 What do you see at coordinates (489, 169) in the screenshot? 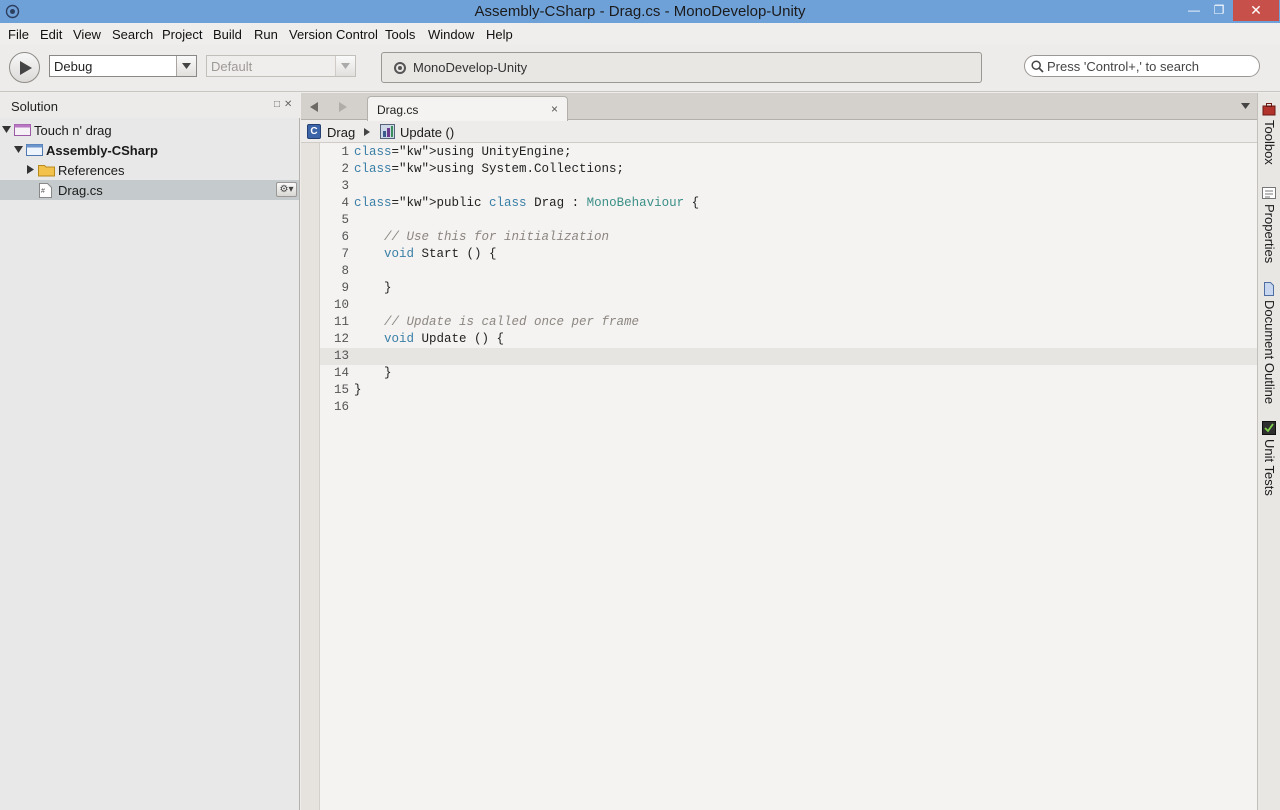
I see `code-text: class="kw">using System.Collections;` at bounding box center [489, 169].